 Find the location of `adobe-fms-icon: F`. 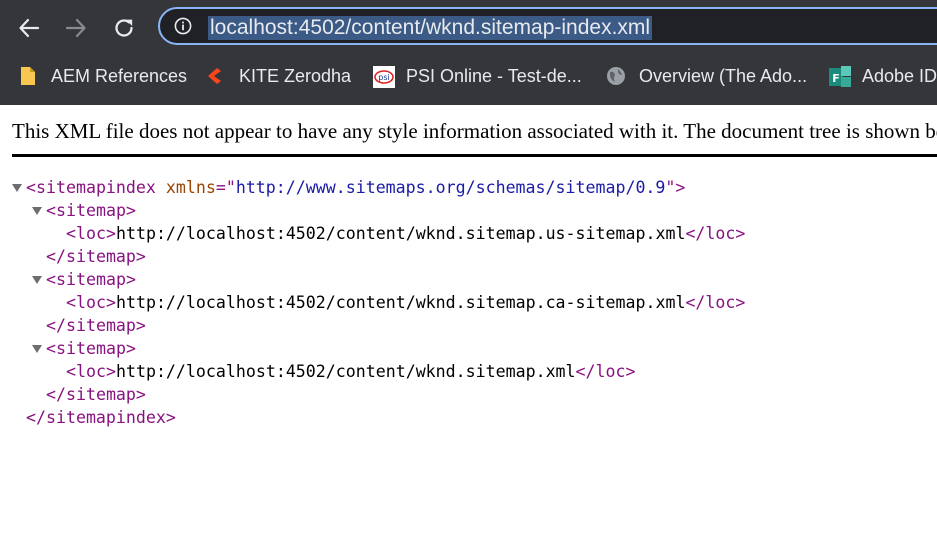

adobe-fms-icon: F is located at coordinates (840, 76).